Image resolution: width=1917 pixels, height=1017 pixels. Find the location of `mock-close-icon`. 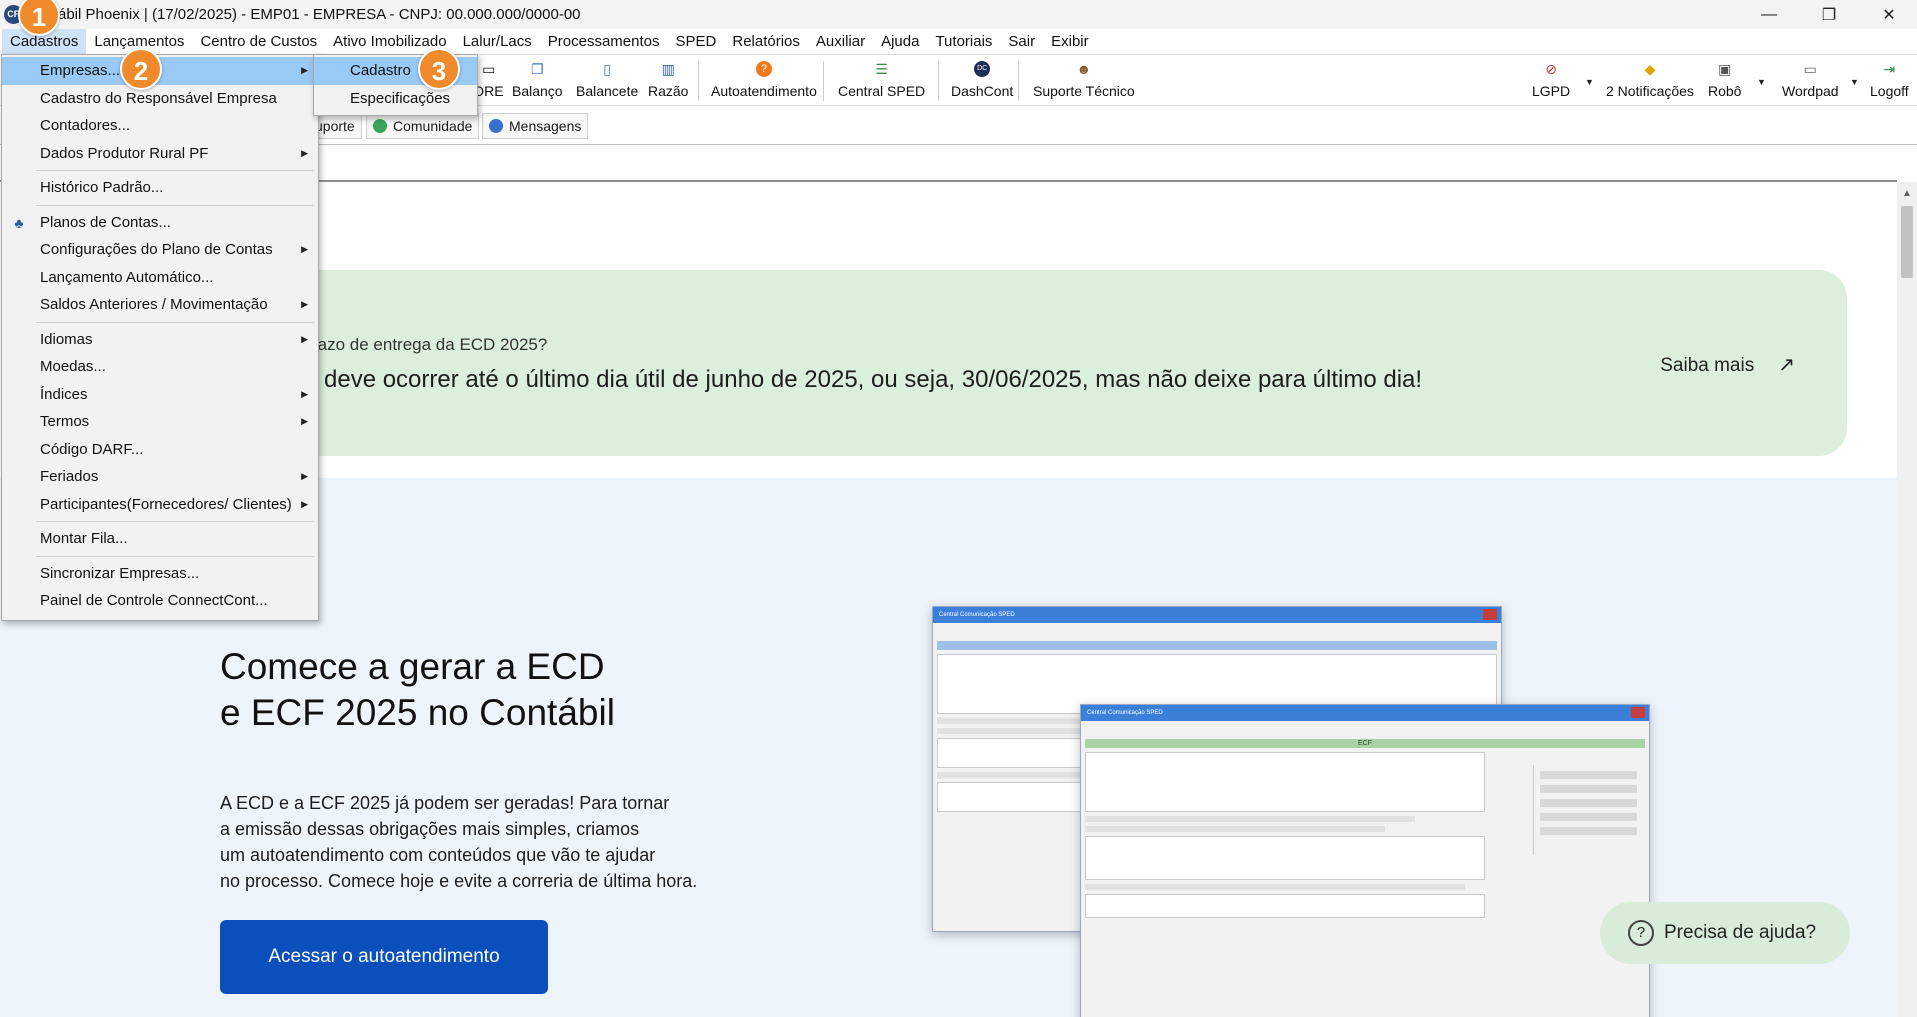

mock-close-icon is located at coordinates (1490, 614).